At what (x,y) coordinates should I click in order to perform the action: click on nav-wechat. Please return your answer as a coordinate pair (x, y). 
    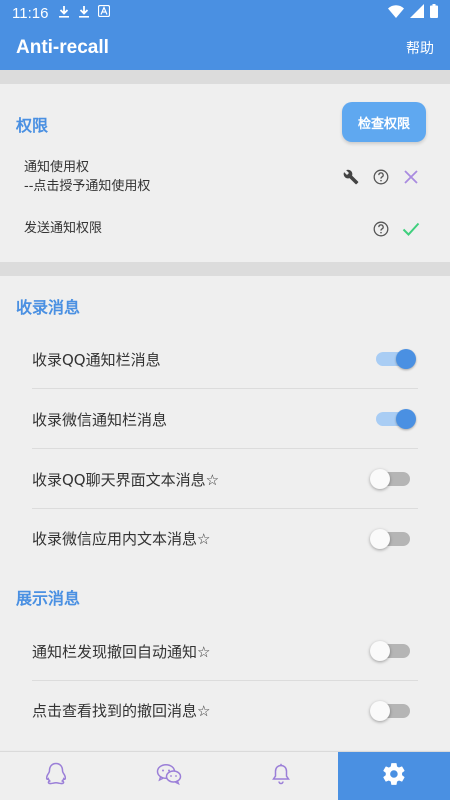
    Looking at the image, I should click on (169, 776).